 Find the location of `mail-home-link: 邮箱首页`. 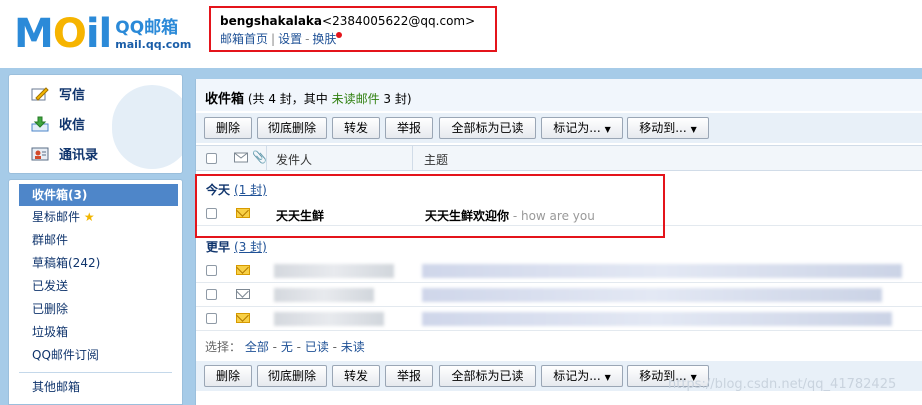

mail-home-link: 邮箱首页 is located at coordinates (244, 39).